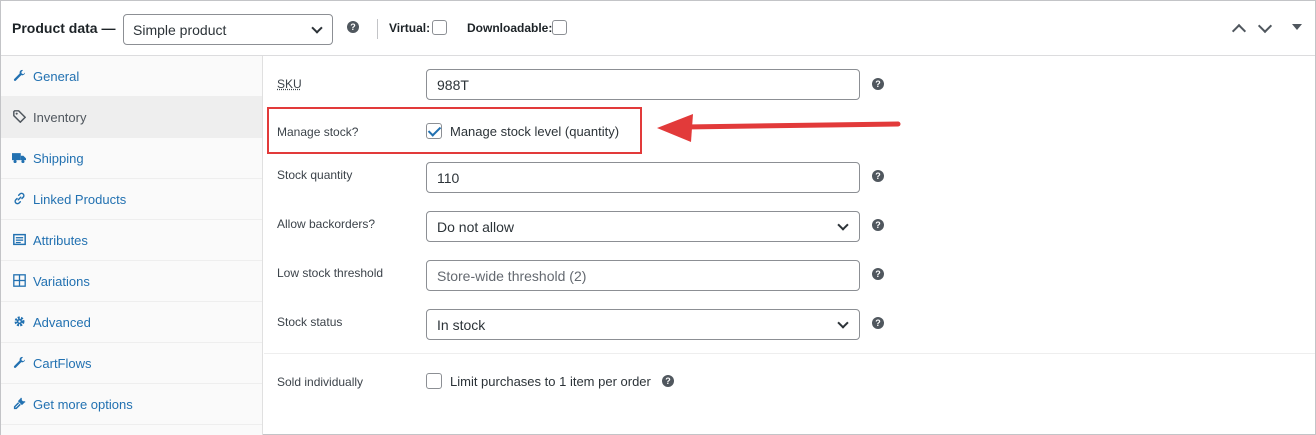 The height and width of the screenshot is (435, 1316). Describe the element at coordinates (434, 381) in the screenshot. I see `sold-individually-checkbox` at that location.